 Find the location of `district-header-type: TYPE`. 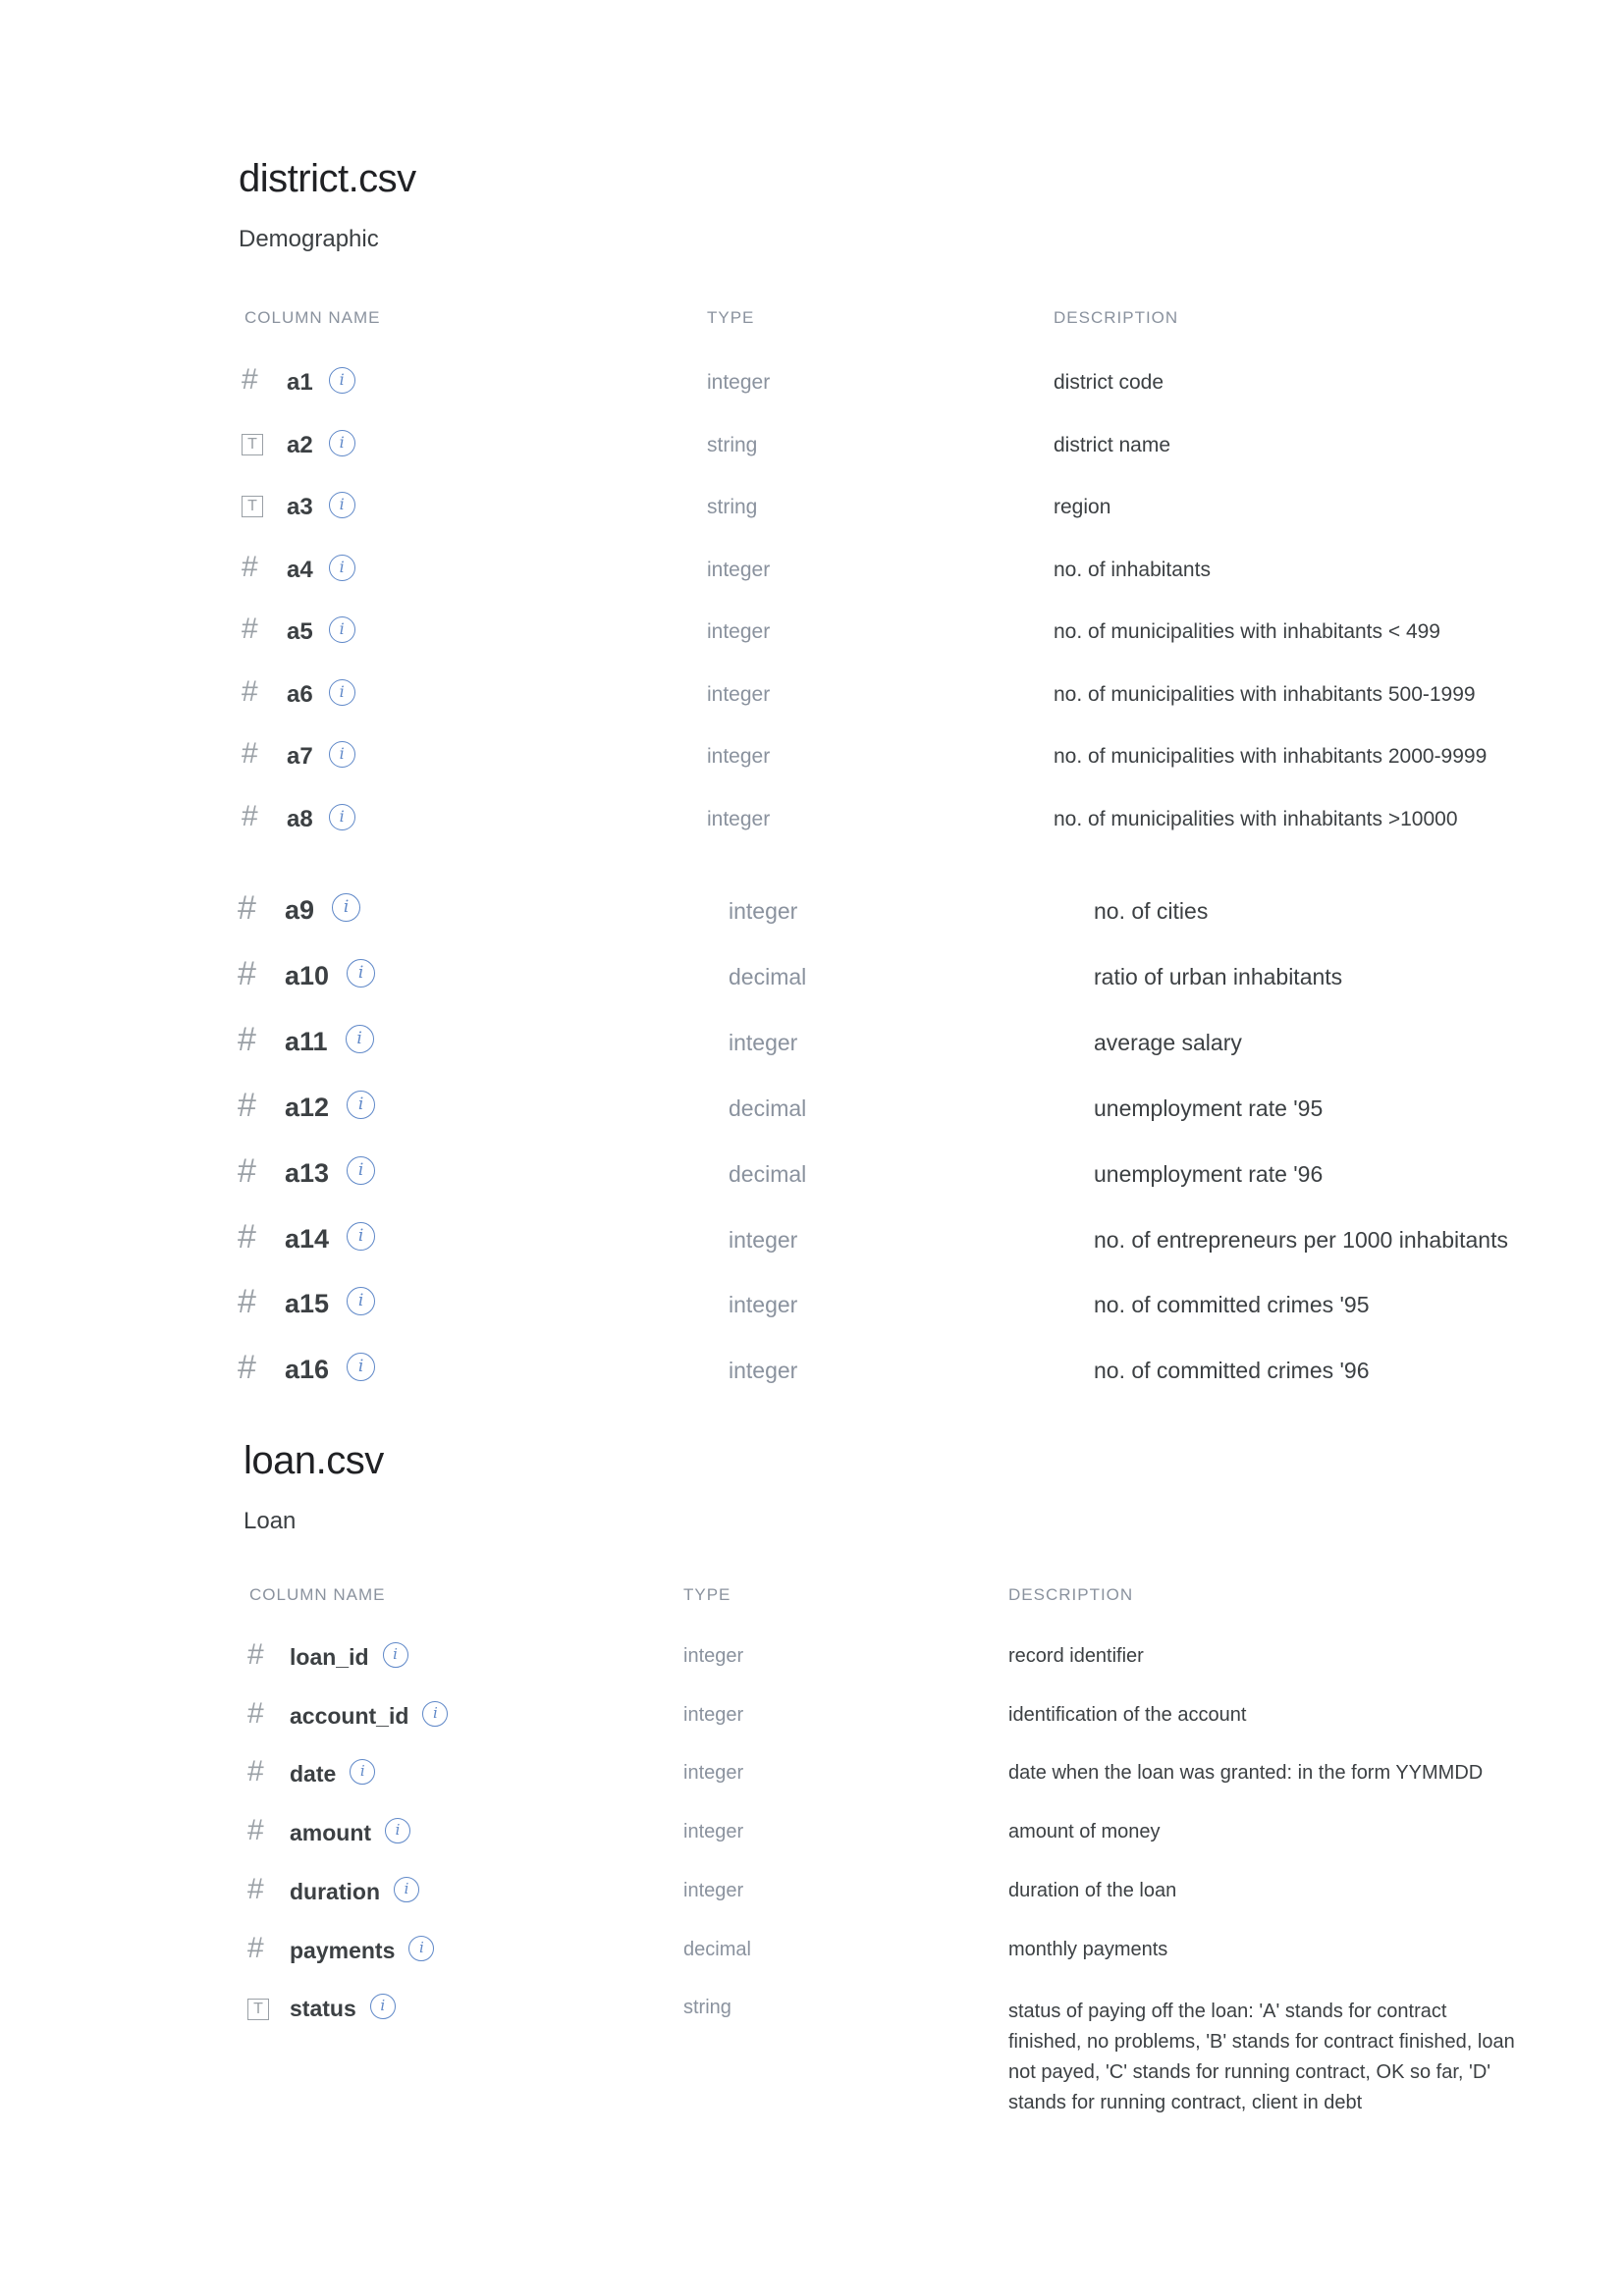

district-header-type: TYPE is located at coordinates (731, 317).